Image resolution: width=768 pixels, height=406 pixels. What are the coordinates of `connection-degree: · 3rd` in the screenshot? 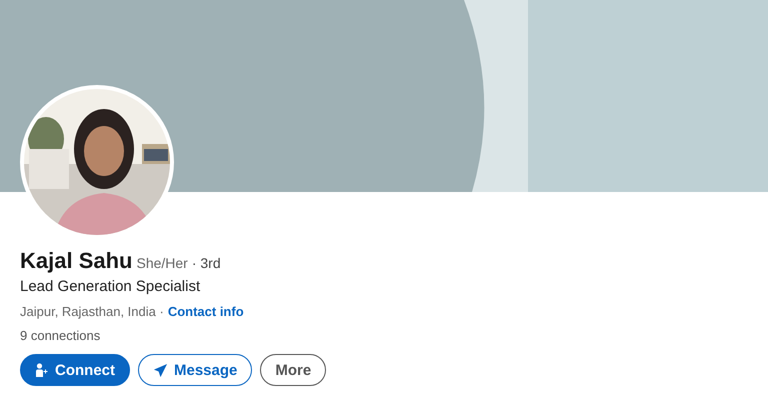 It's located at (206, 263).